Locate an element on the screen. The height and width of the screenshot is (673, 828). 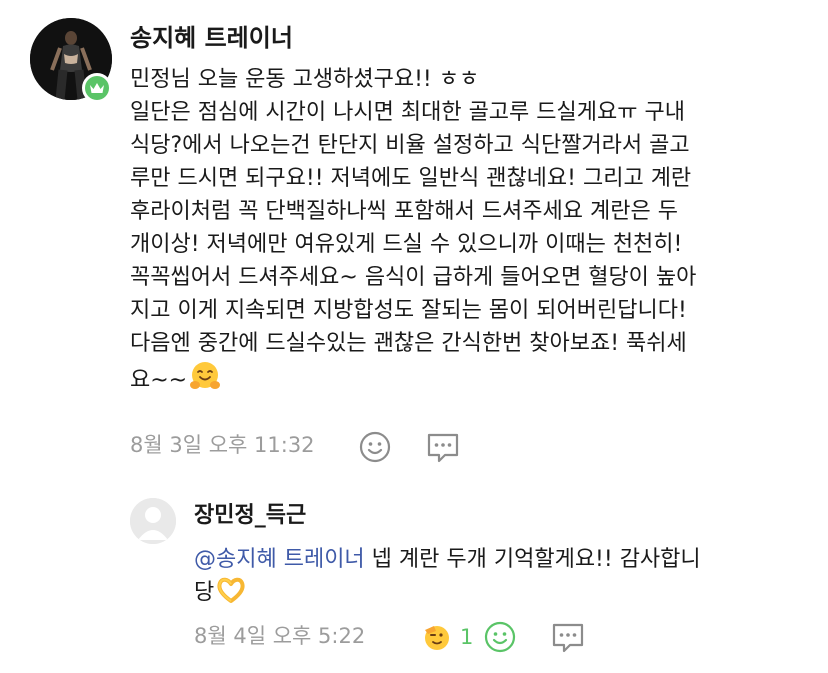
reaction-summary: 1 is located at coordinates (447, 637).